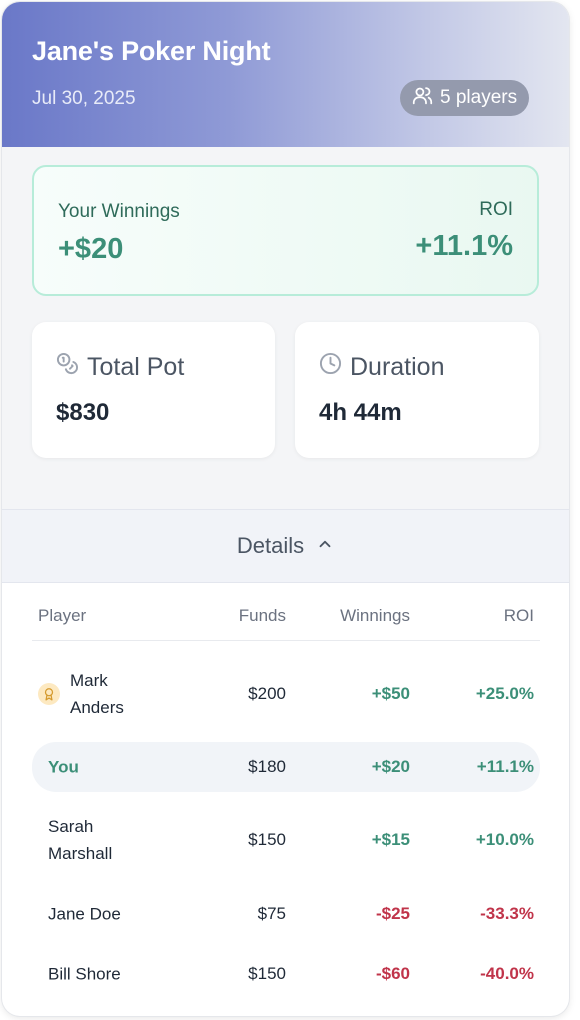 This screenshot has height=1020, width=580. I want to click on winnings-value: +$20, so click(91, 249).